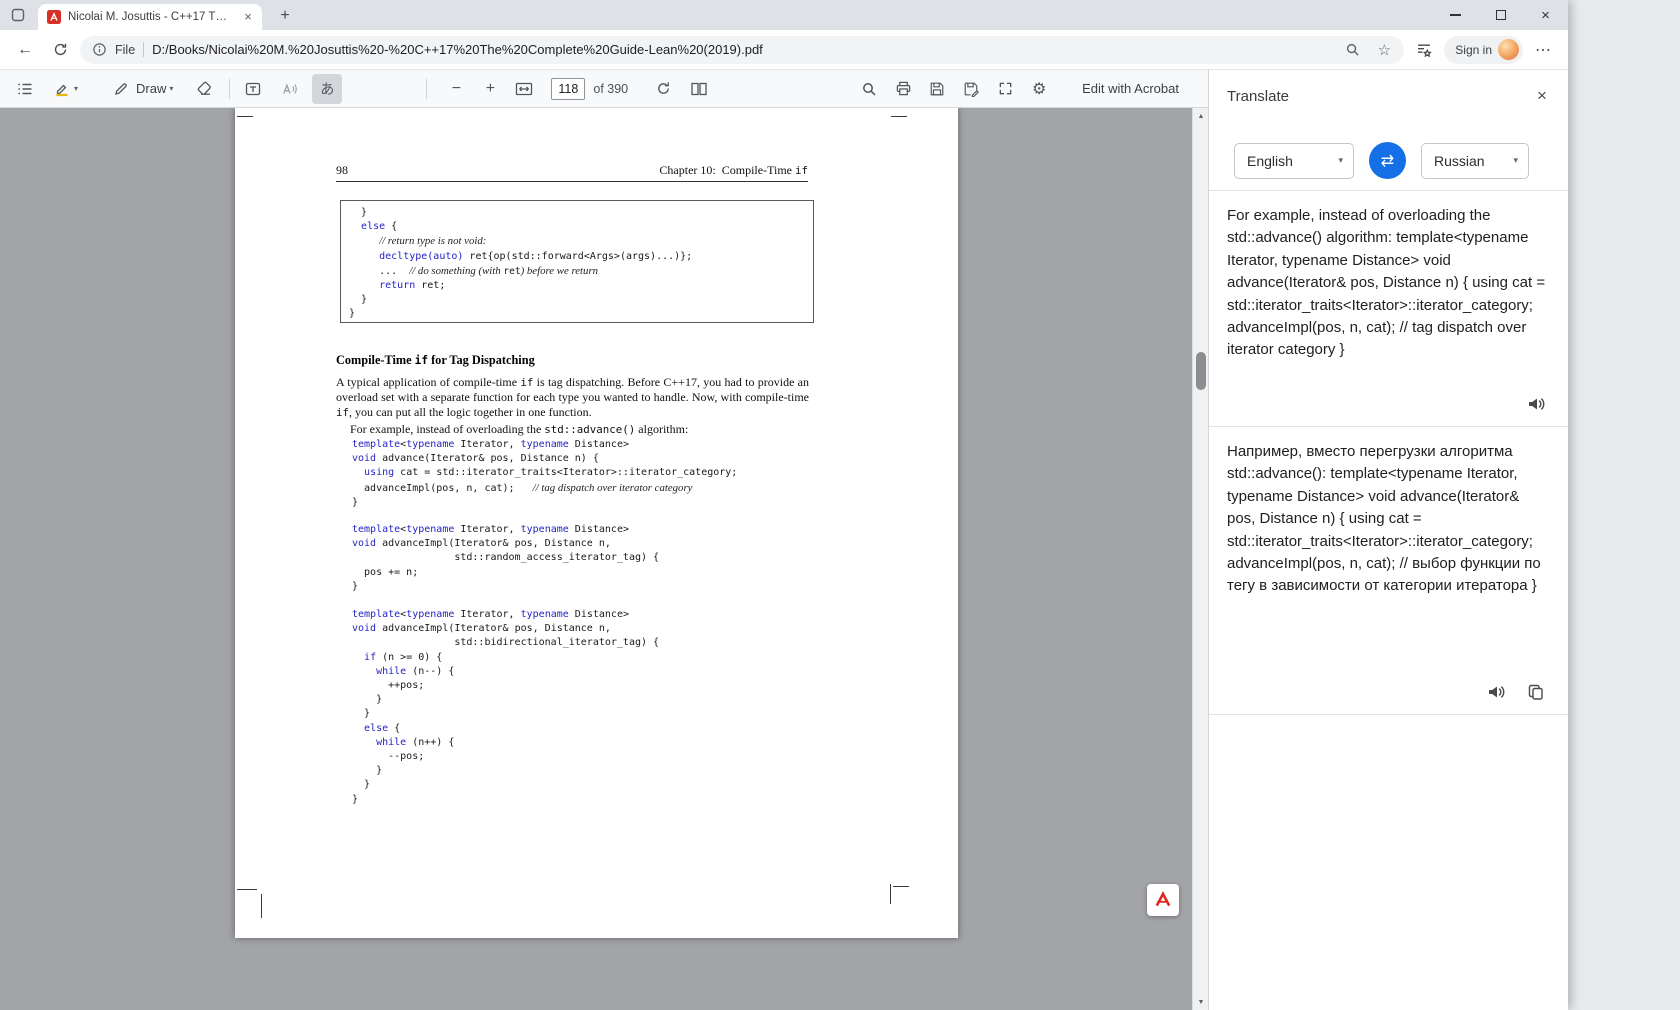 This screenshot has width=1680, height=1010. Describe the element at coordinates (99, 49) in the screenshot. I see `info-icon` at that location.